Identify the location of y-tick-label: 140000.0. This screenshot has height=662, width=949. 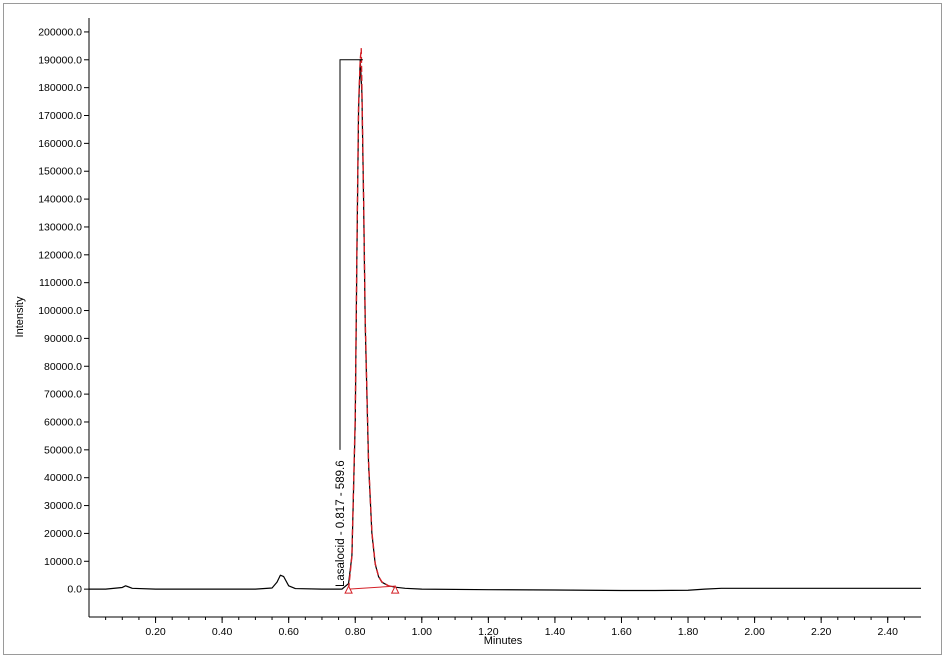
(60, 200).